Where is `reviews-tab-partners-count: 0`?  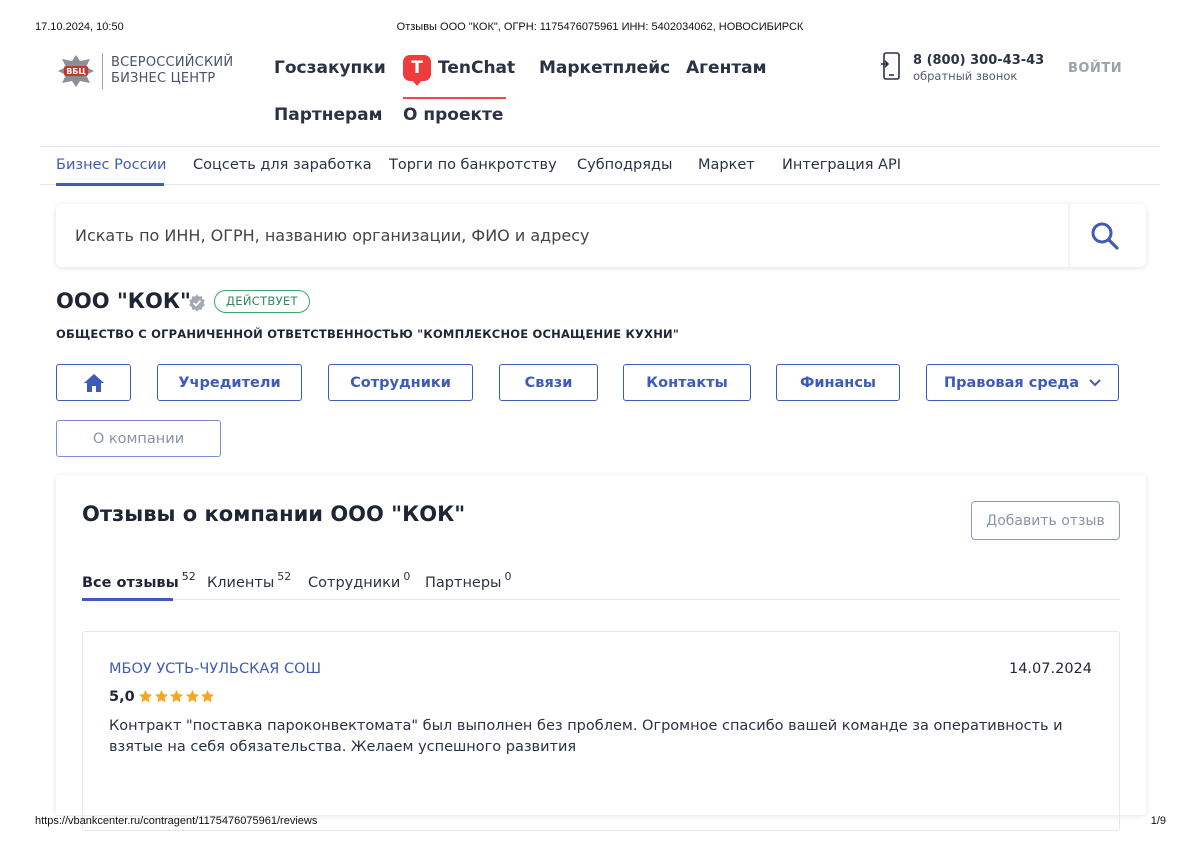
reviews-tab-partners-count: 0 is located at coordinates (508, 576).